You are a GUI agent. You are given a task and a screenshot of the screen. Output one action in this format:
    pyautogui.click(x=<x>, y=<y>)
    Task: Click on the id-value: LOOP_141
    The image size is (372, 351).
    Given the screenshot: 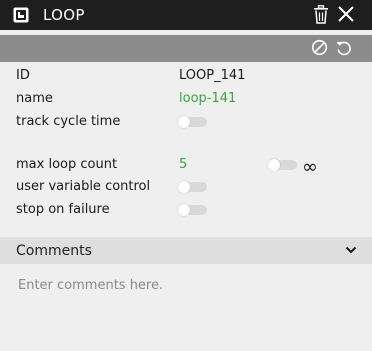 What is the action you would take?
    pyautogui.click(x=212, y=75)
    